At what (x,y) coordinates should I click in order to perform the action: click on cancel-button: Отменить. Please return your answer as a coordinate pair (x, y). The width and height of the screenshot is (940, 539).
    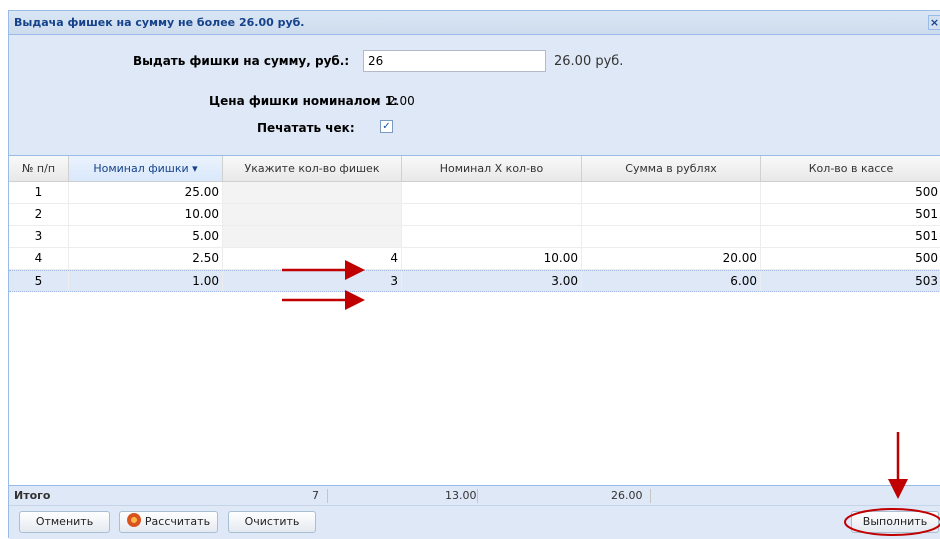
    Looking at the image, I should click on (64, 522).